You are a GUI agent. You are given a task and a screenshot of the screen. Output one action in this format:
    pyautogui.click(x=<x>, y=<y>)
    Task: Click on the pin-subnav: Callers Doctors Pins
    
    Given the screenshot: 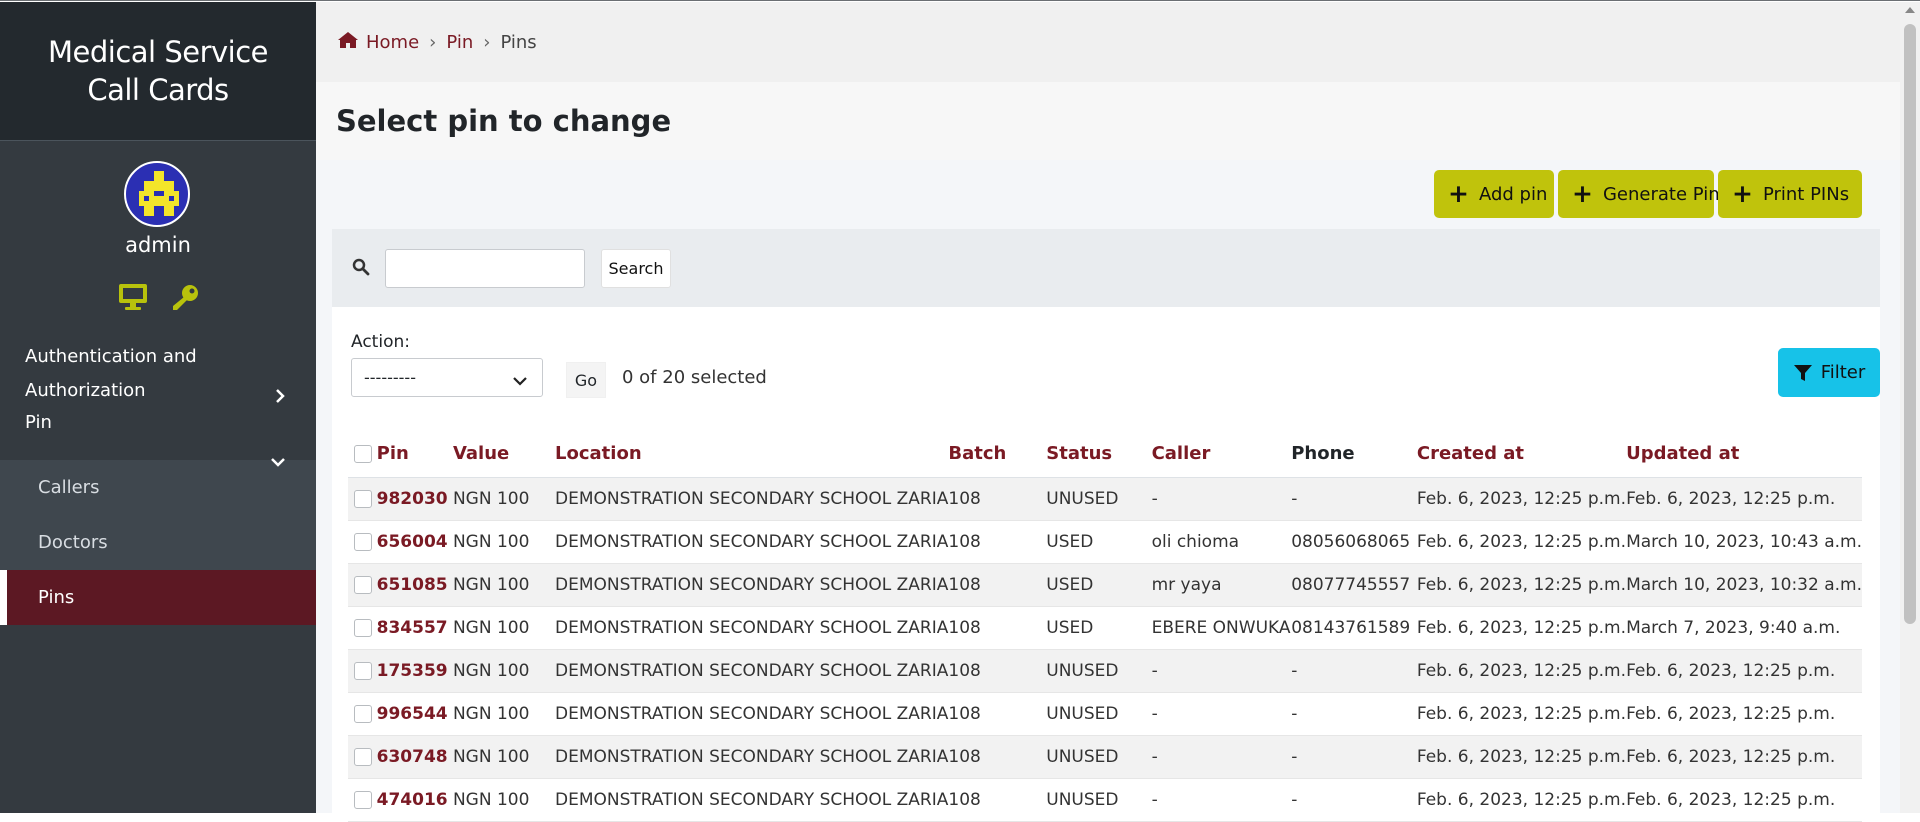 What is the action you would take?
    pyautogui.click(x=158, y=542)
    